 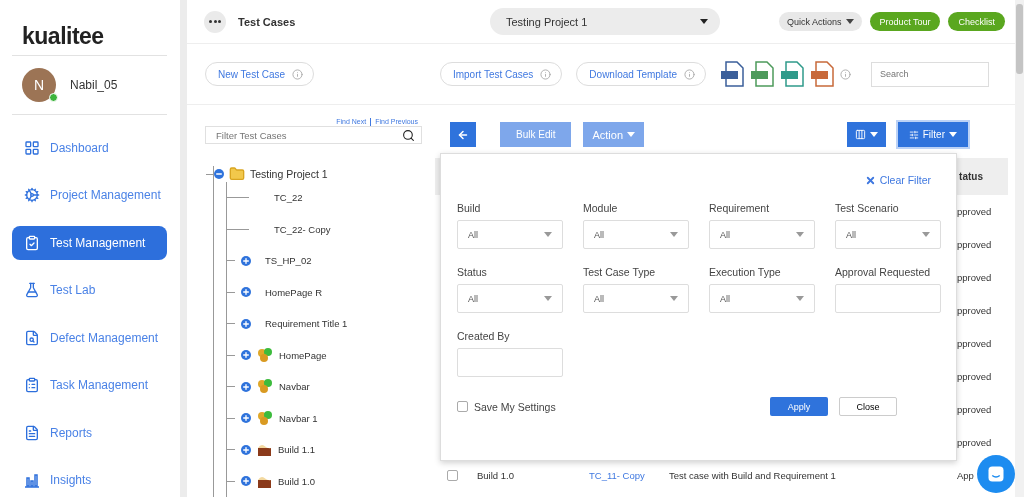 I want to click on sidebar-item: Dashboard, so click(x=89, y=147).